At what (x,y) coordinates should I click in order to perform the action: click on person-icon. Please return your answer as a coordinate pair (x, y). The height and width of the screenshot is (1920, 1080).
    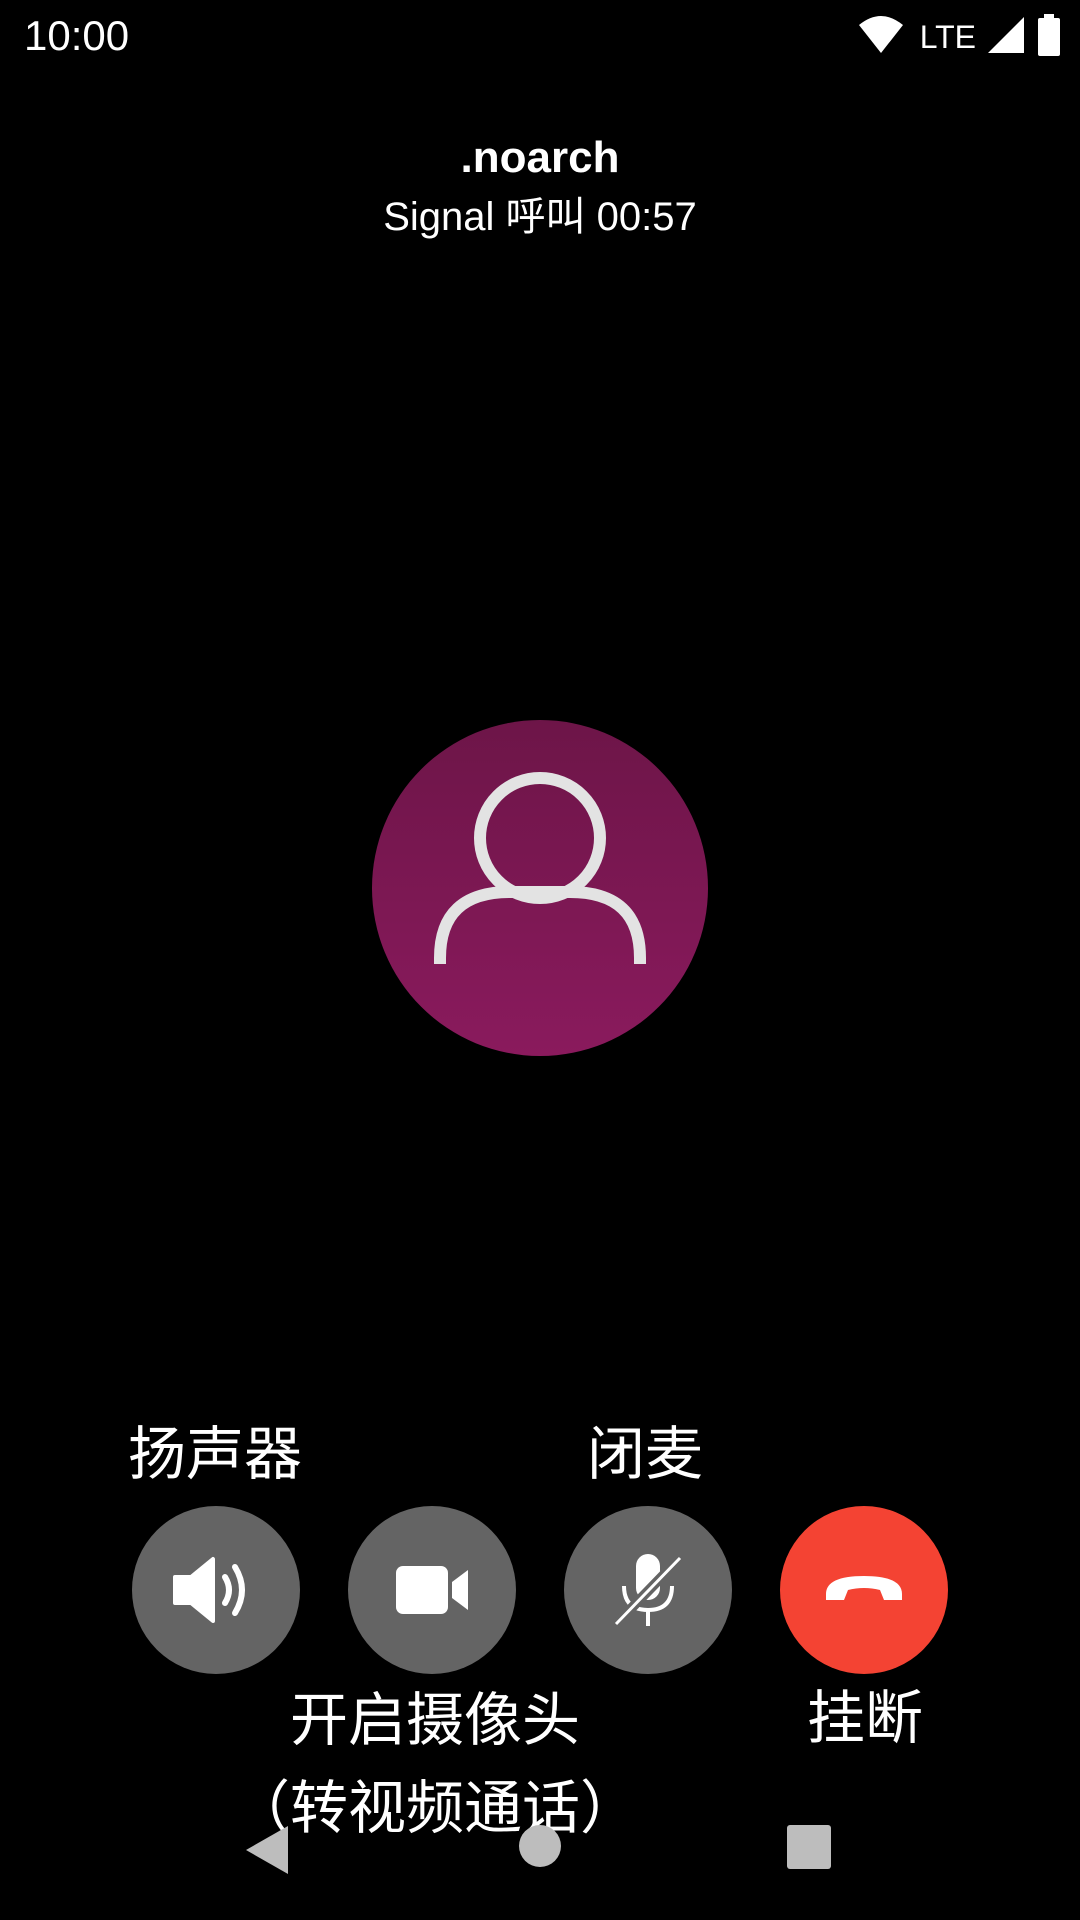
    Looking at the image, I should click on (540, 868).